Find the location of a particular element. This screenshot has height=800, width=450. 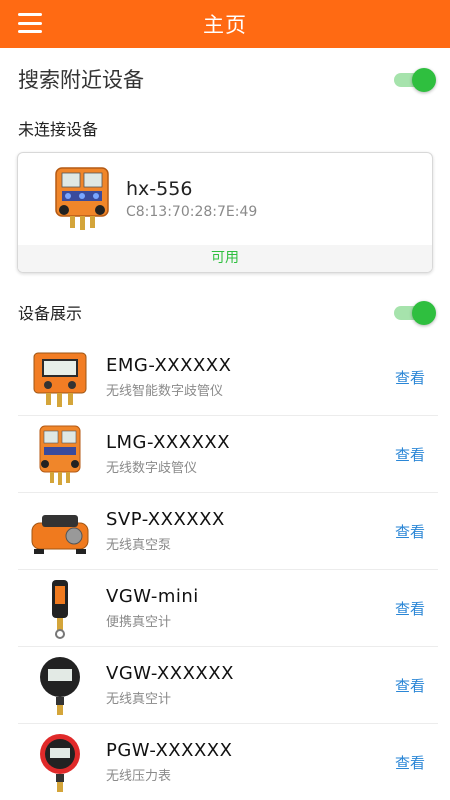

device-description: 无线压力表 is located at coordinates (139, 776).